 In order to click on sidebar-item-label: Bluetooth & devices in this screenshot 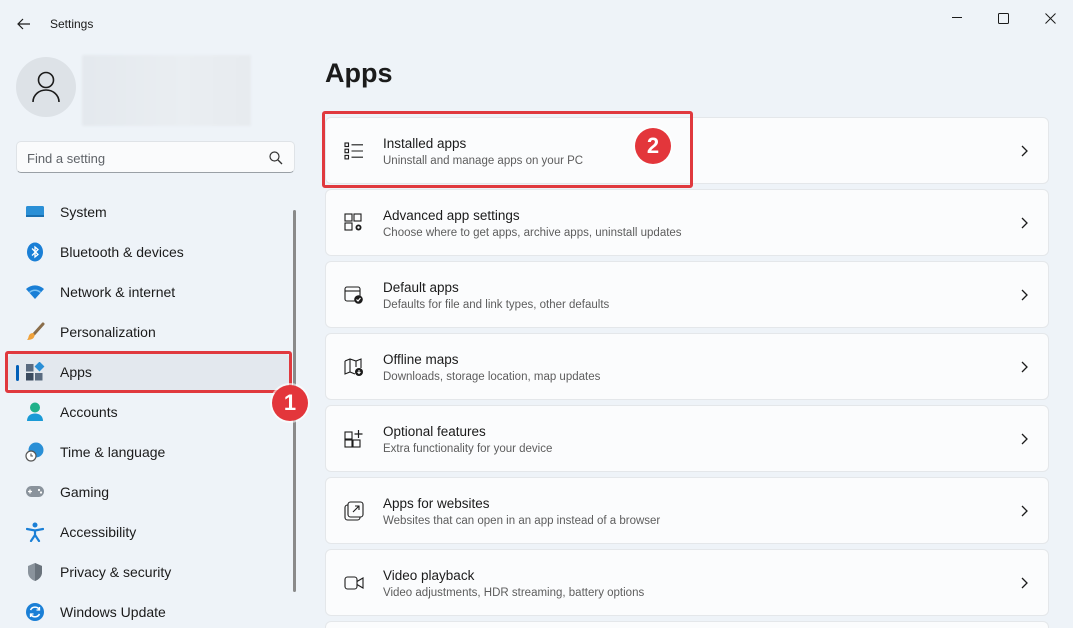, I will do `click(122, 252)`.